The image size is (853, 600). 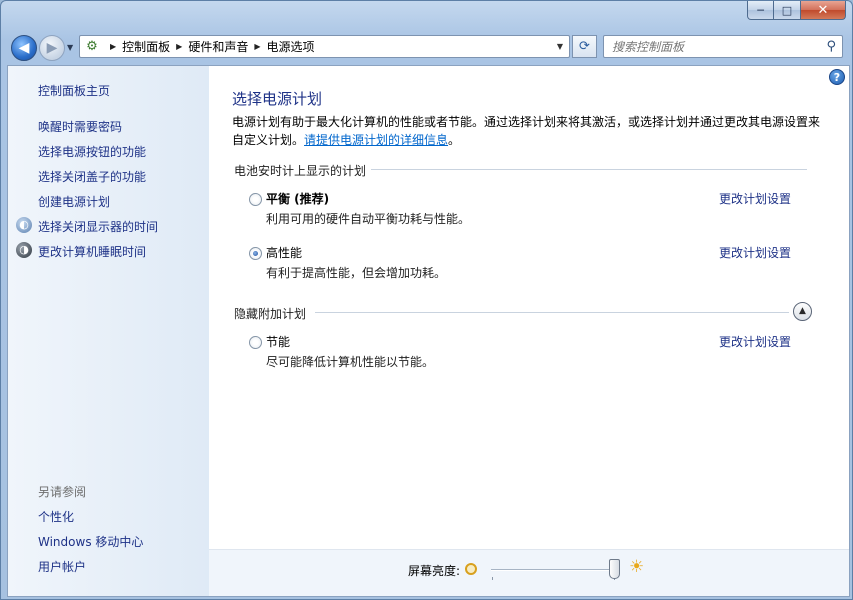 What do you see at coordinates (471, 569) in the screenshot?
I see `dim-brightness-icon` at bounding box center [471, 569].